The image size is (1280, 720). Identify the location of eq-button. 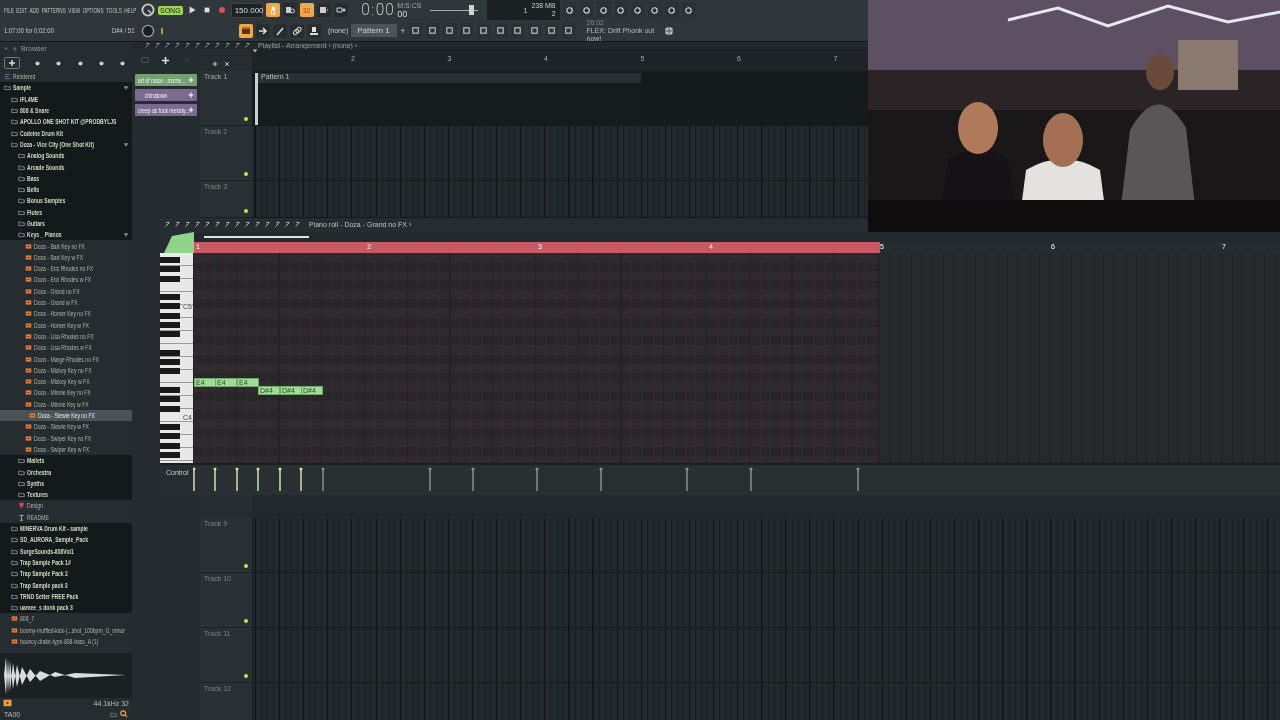
(466, 30).